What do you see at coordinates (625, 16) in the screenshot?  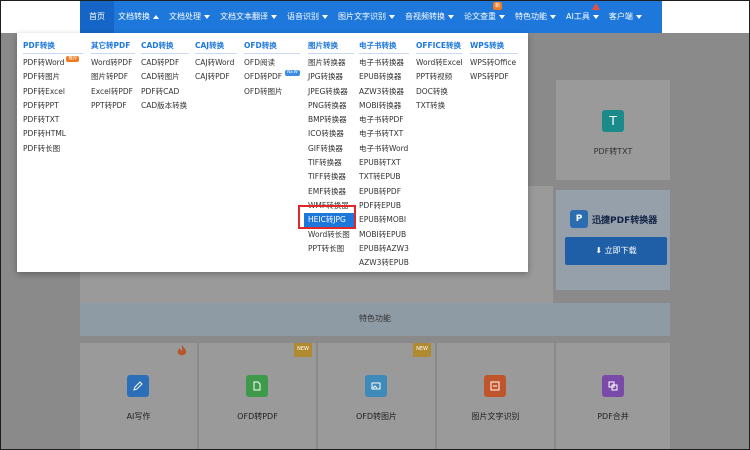 I see `nav-client: 客户端` at bounding box center [625, 16].